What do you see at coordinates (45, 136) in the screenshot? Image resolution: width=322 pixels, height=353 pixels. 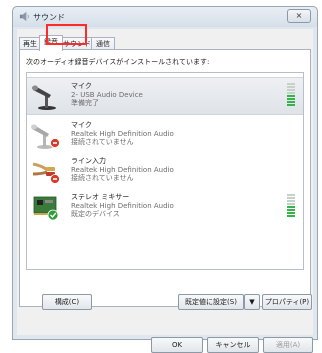 I see `microphone-disconnected-icon` at bounding box center [45, 136].